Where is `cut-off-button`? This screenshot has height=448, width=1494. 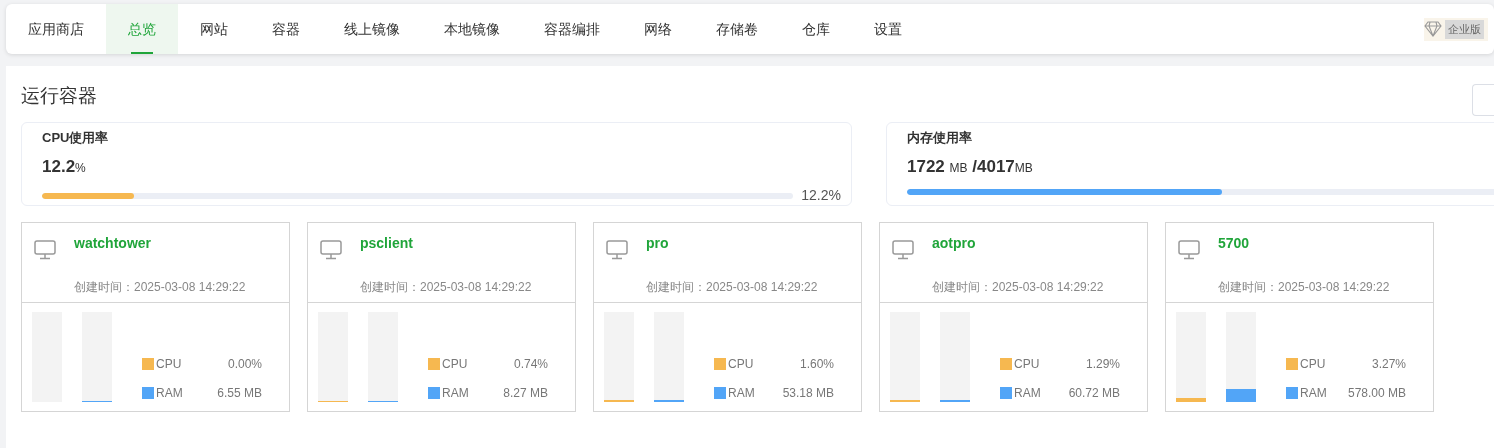 cut-off-button is located at coordinates (1483, 100).